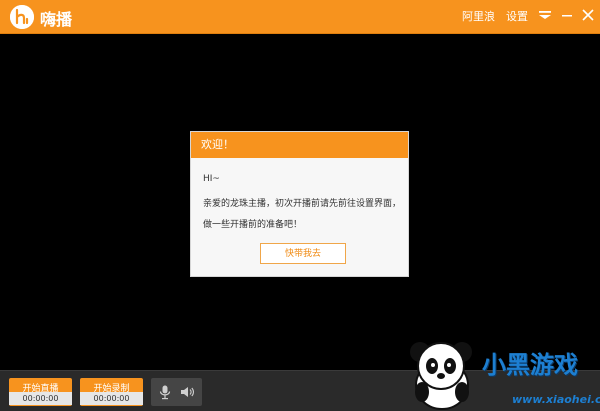 The width and height of the screenshot is (600, 411). I want to click on dialog-message-line: 亲爱的龙珠主播，初次开播前请先前往设置界面，, so click(302, 204).